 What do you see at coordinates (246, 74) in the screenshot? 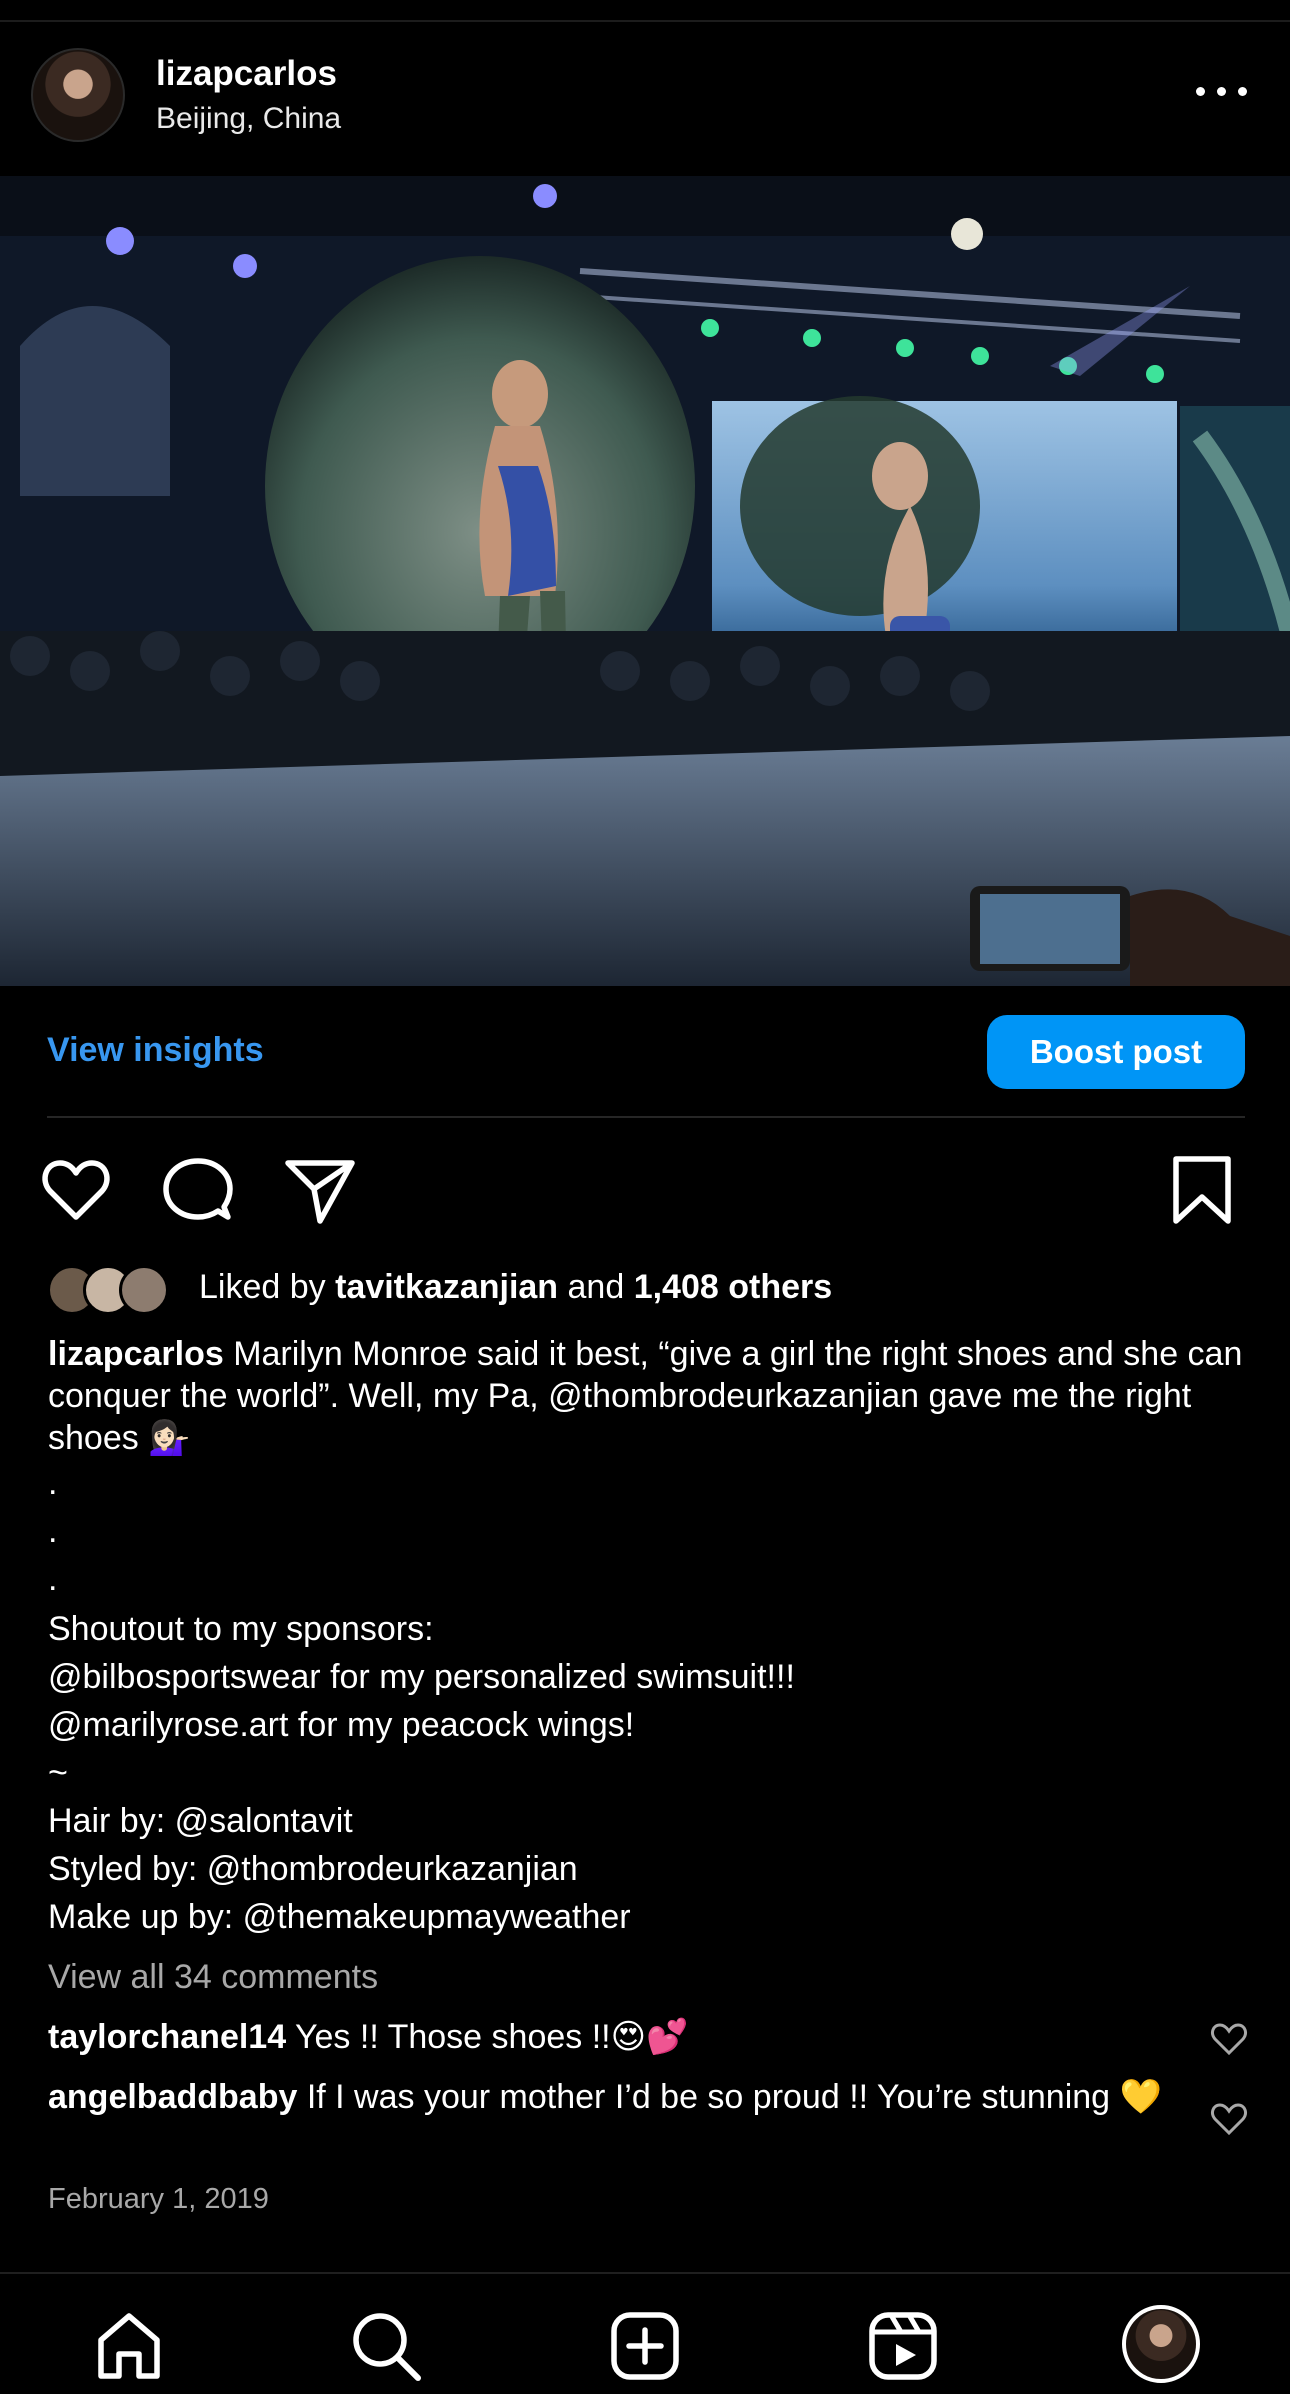
I see `post-username: lizapcarlos` at bounding box center [246, 74].